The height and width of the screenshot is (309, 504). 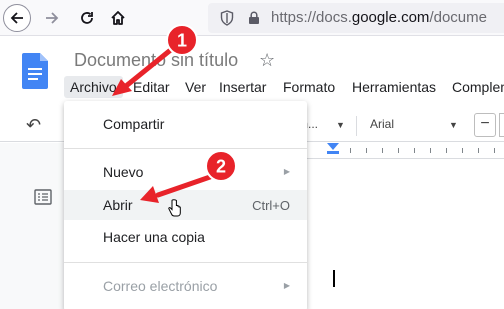 I want to click on menu-formato: Formato, so click(x=309, y=87).